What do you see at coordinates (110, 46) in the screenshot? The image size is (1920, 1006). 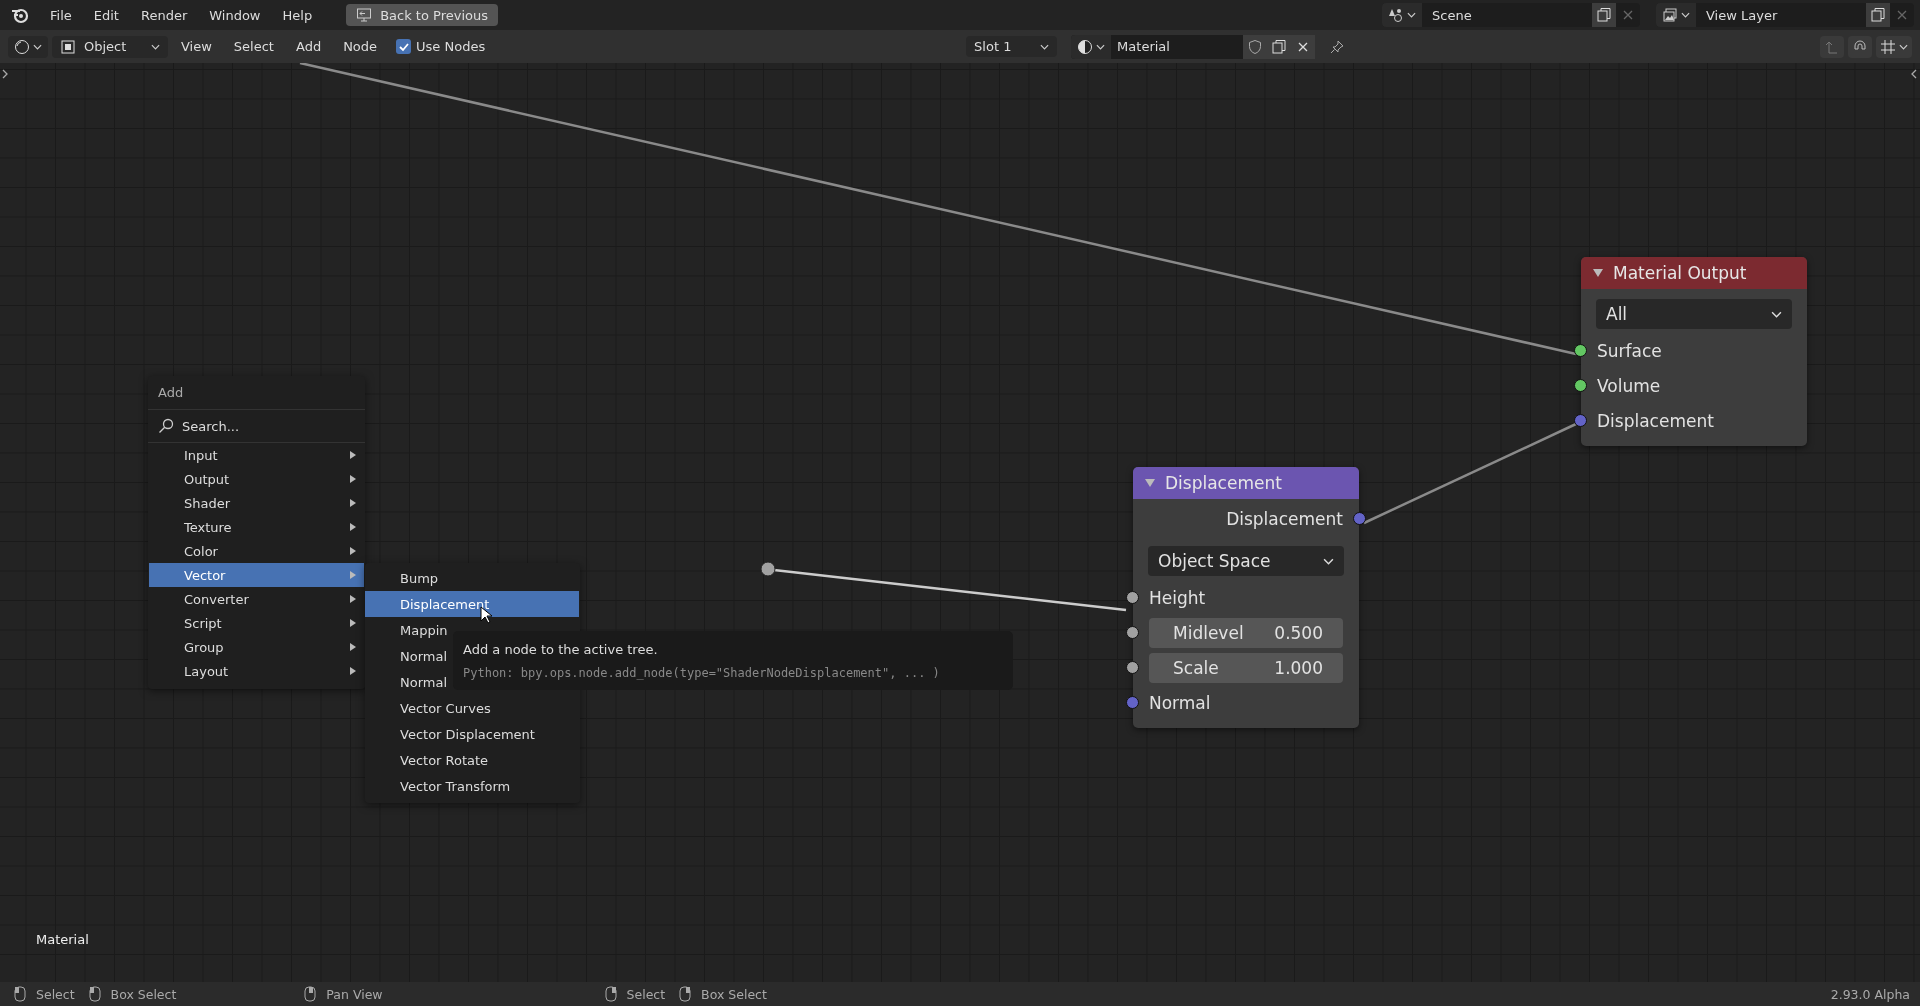 I see `mode-dropdown: Object` at bounding box center [110, 46].